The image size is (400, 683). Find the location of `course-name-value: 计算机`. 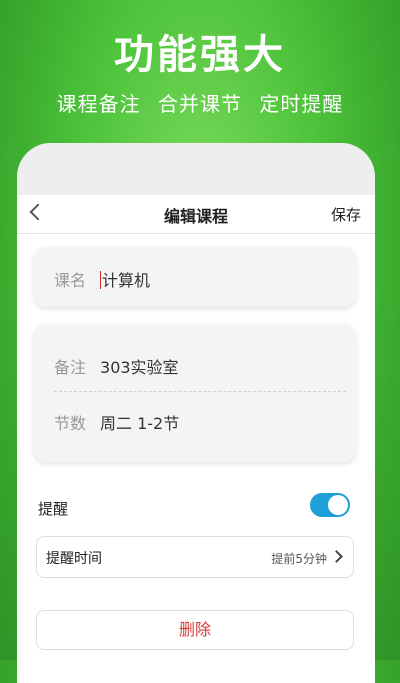

course-name-value: 计算机 is located at coordinates (126, 280).